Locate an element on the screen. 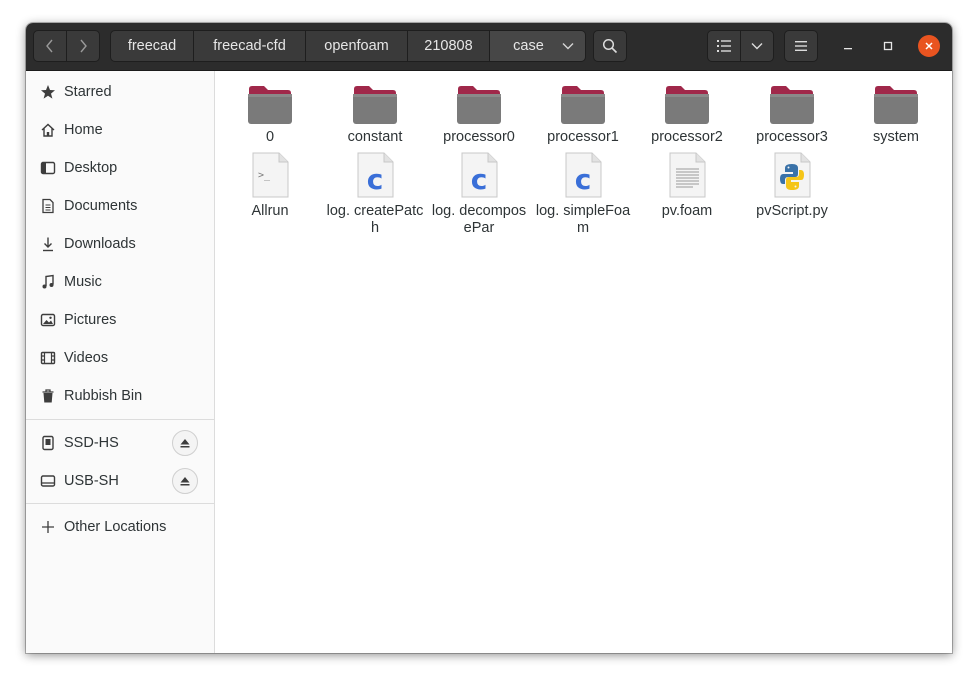 This screenshot has width=978, height=682. folder-item: processor1 is located at coordinates (583, 111).